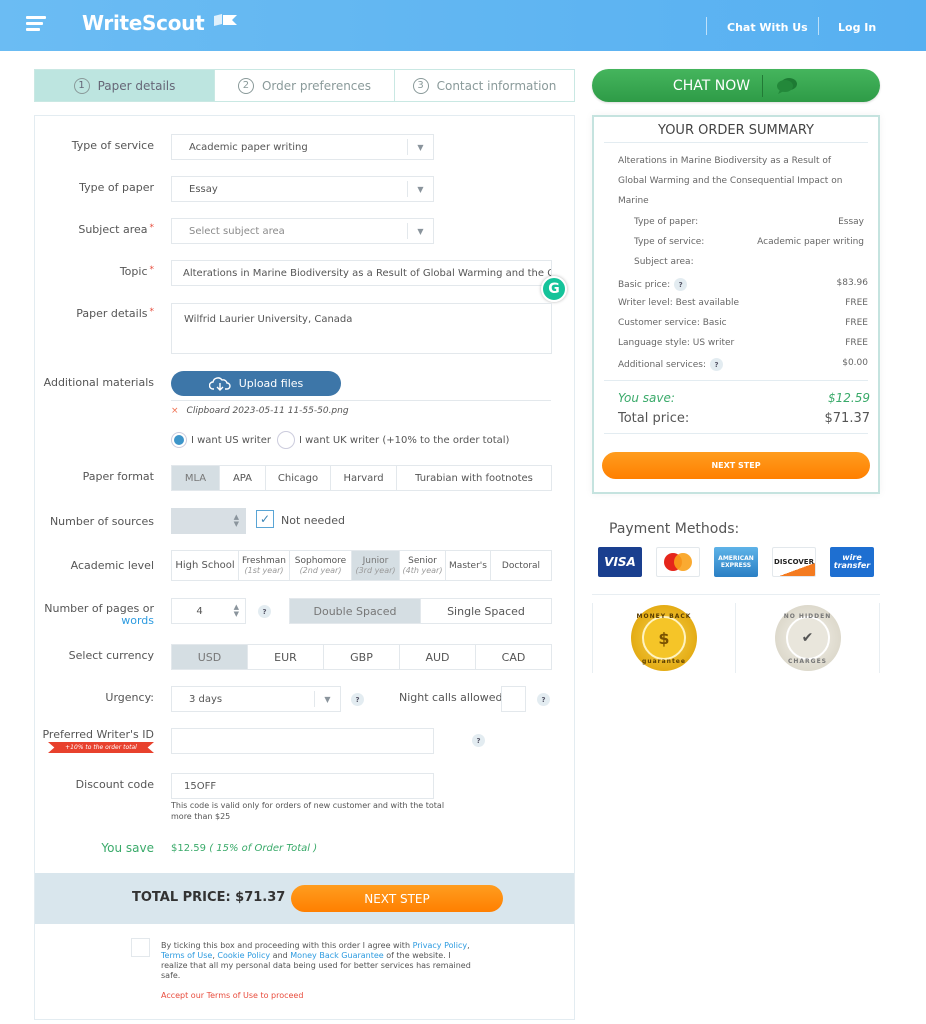  What do you see at coordinates (852, 283) in the screenshot?
I see `summary-row-value: $83.96` at bounding box center [852, 283].